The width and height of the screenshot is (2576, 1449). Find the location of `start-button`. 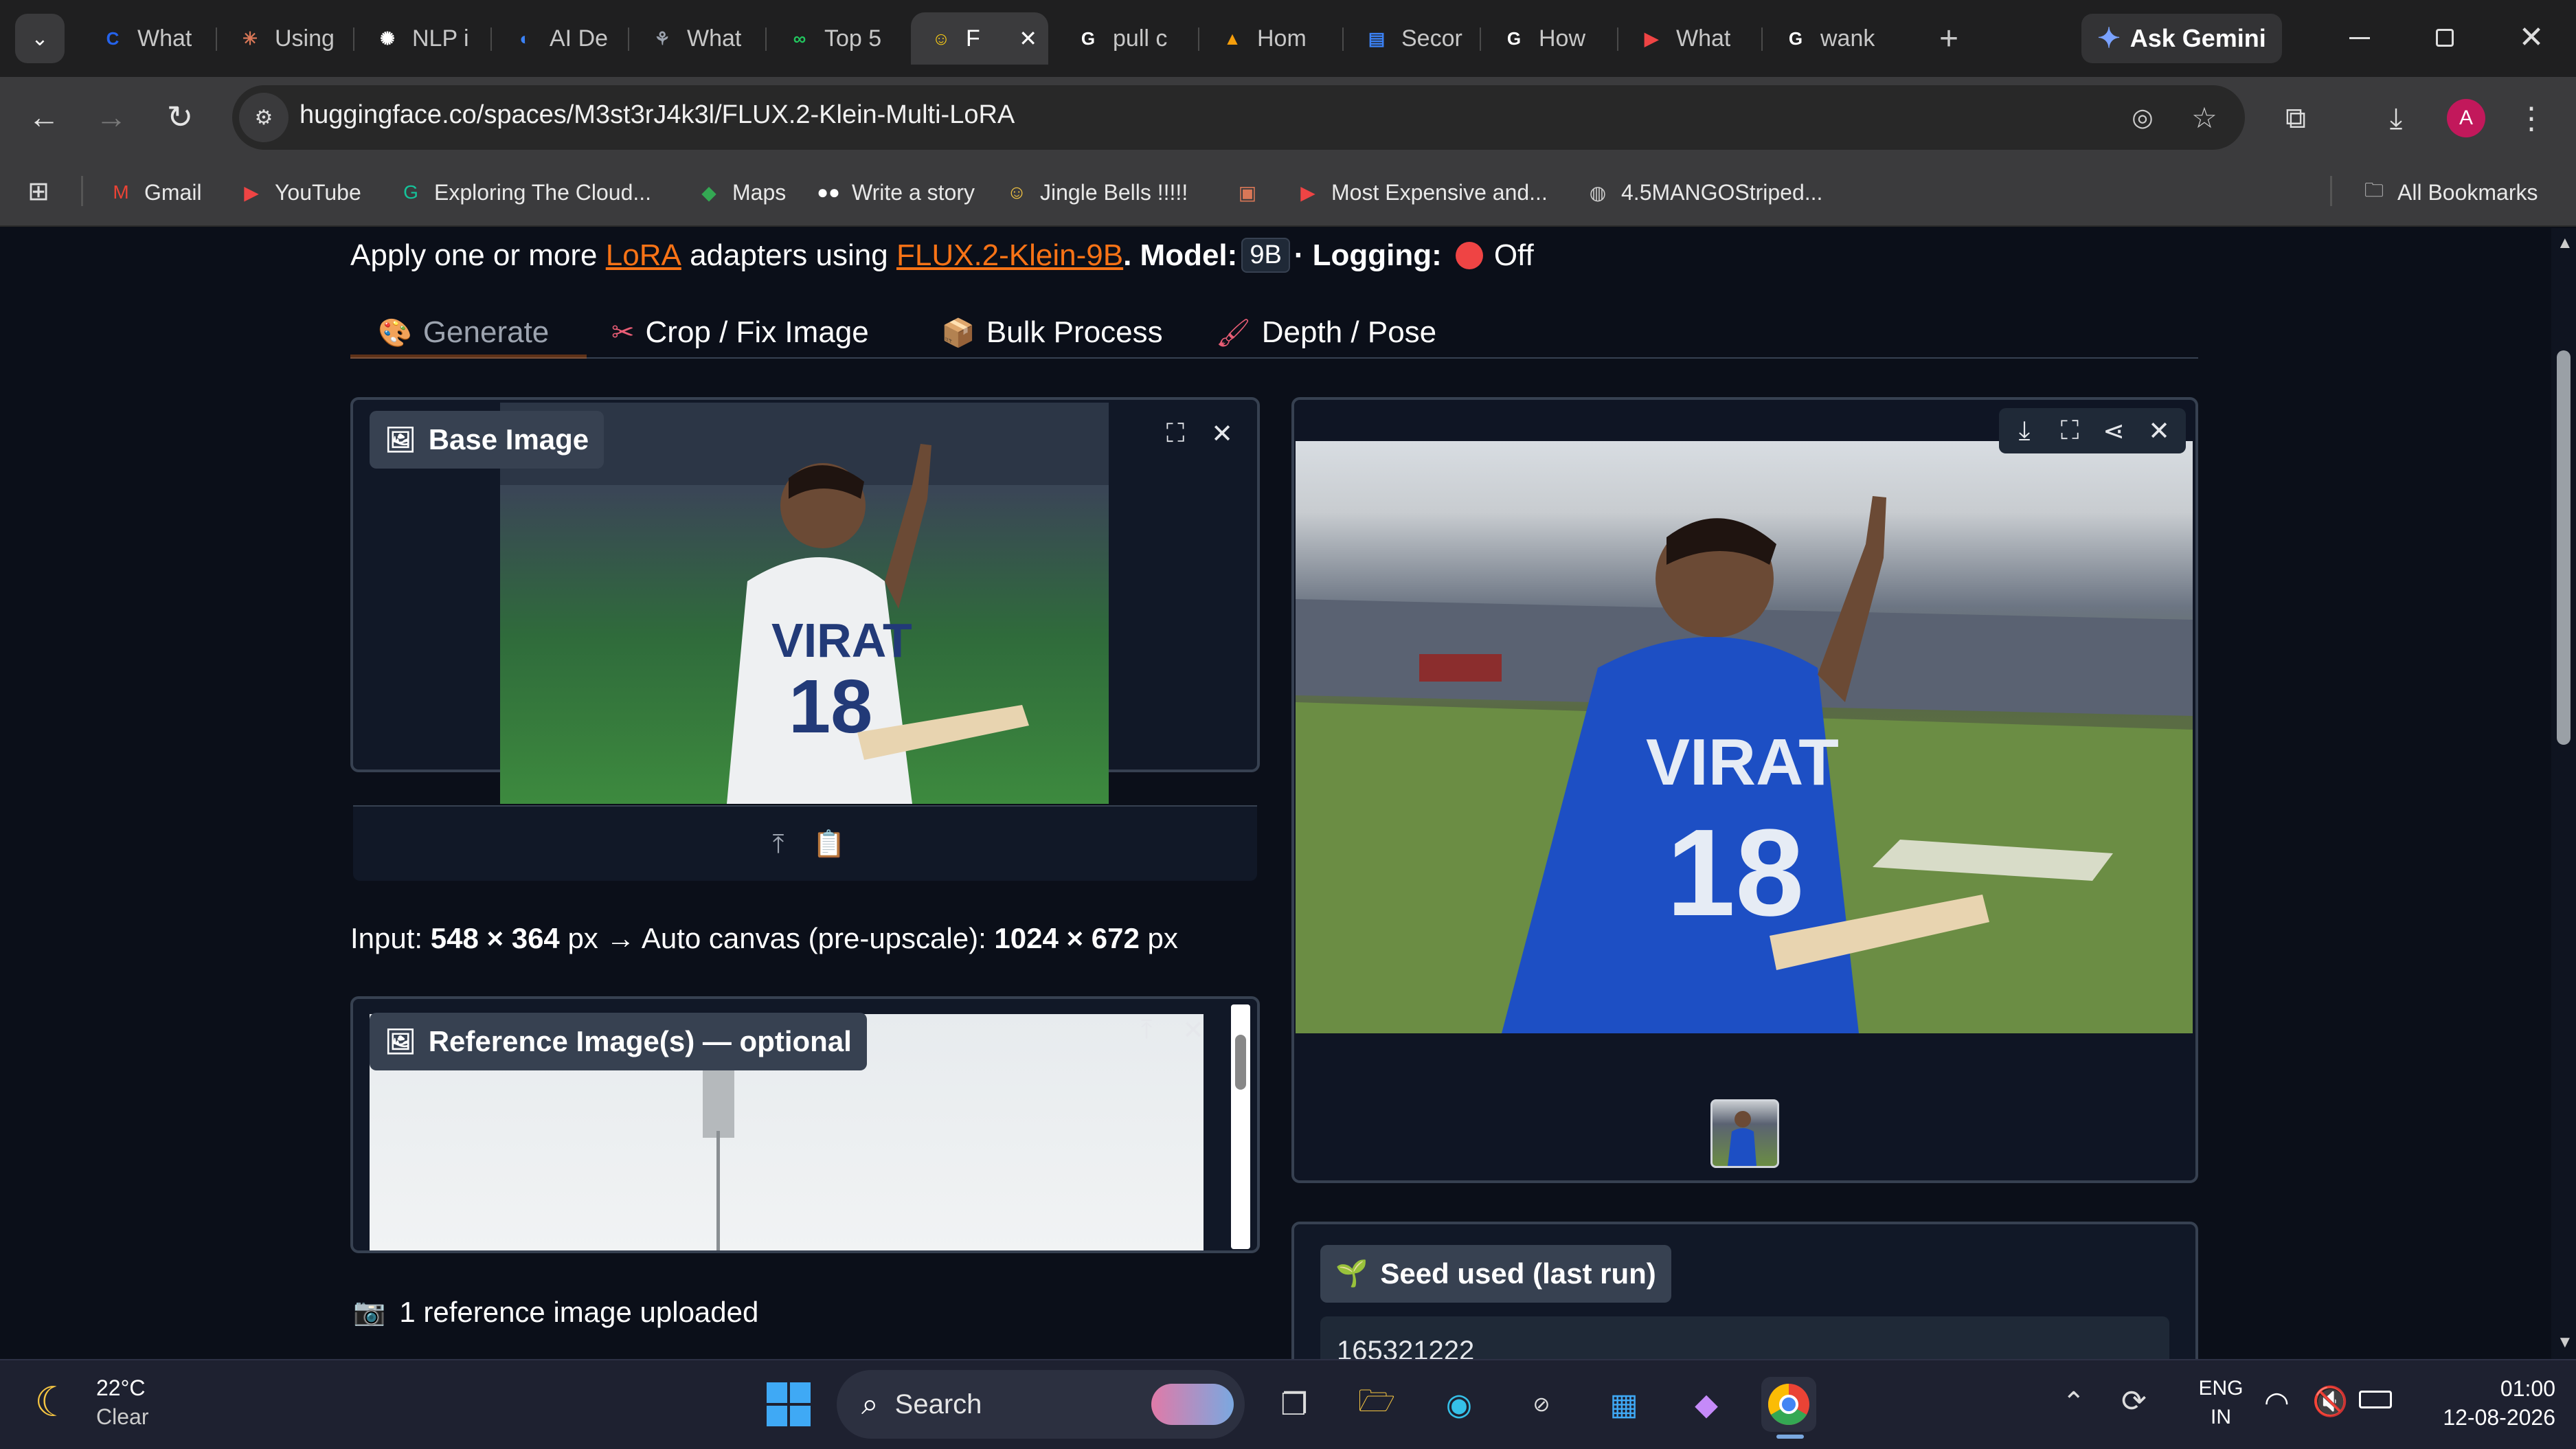

start-button is located at coordinates (788, 1404).